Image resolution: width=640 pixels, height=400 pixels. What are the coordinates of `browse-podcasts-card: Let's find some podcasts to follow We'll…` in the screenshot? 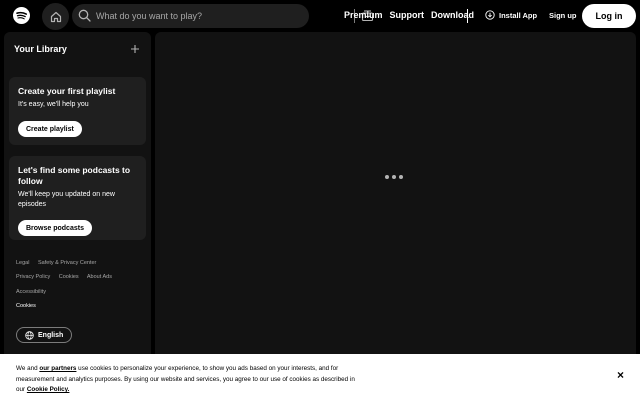 It's located at (77, 198).